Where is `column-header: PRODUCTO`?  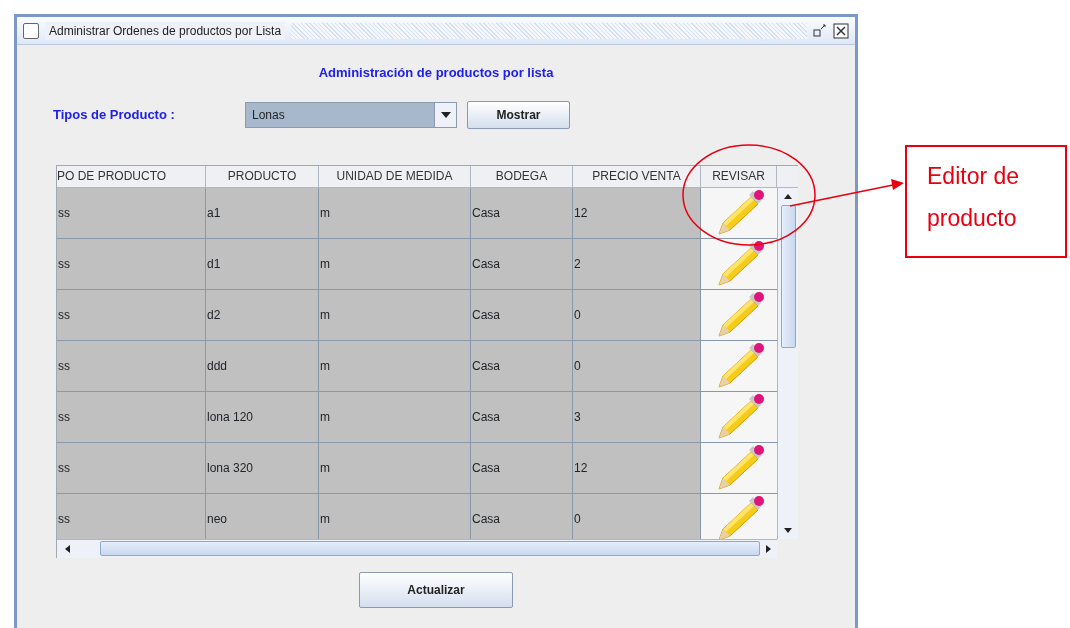 column-header: PRODUCTO is located at coordinates (262, 176).